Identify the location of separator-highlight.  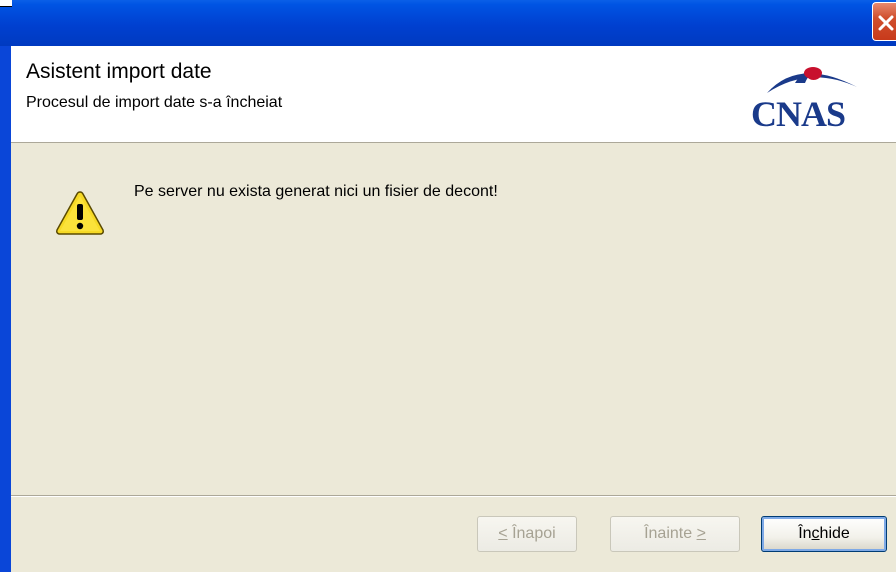
(453, 496).